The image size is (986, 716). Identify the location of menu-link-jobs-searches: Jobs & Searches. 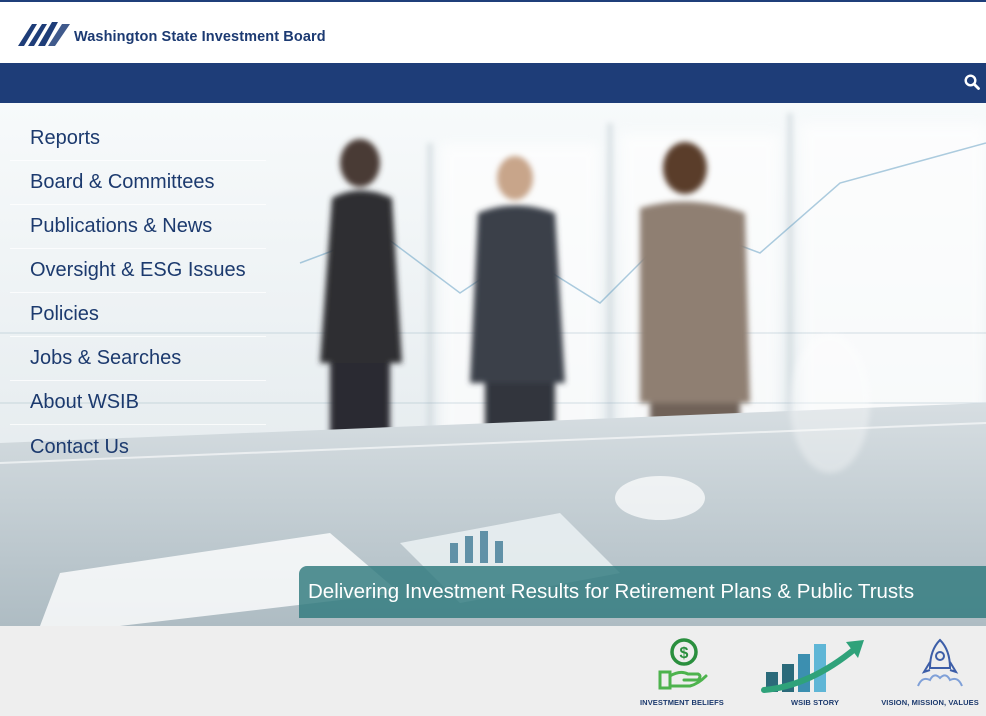
(105, 358).